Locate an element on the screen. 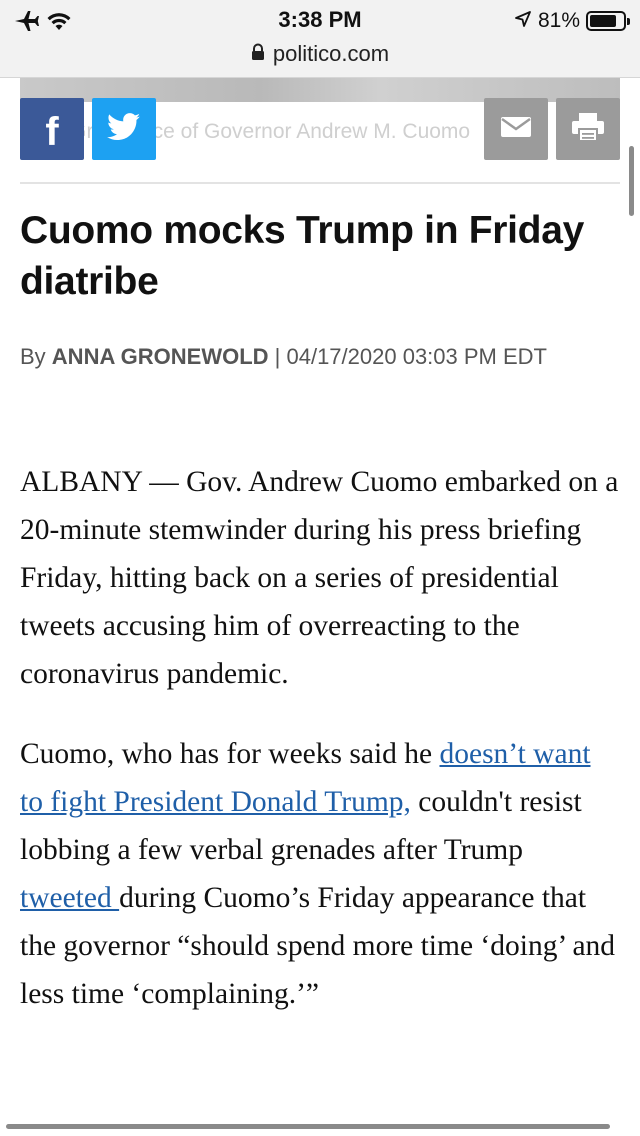 The image size is (640, 1136). twitter-icon is located at coordinates (123, 129).